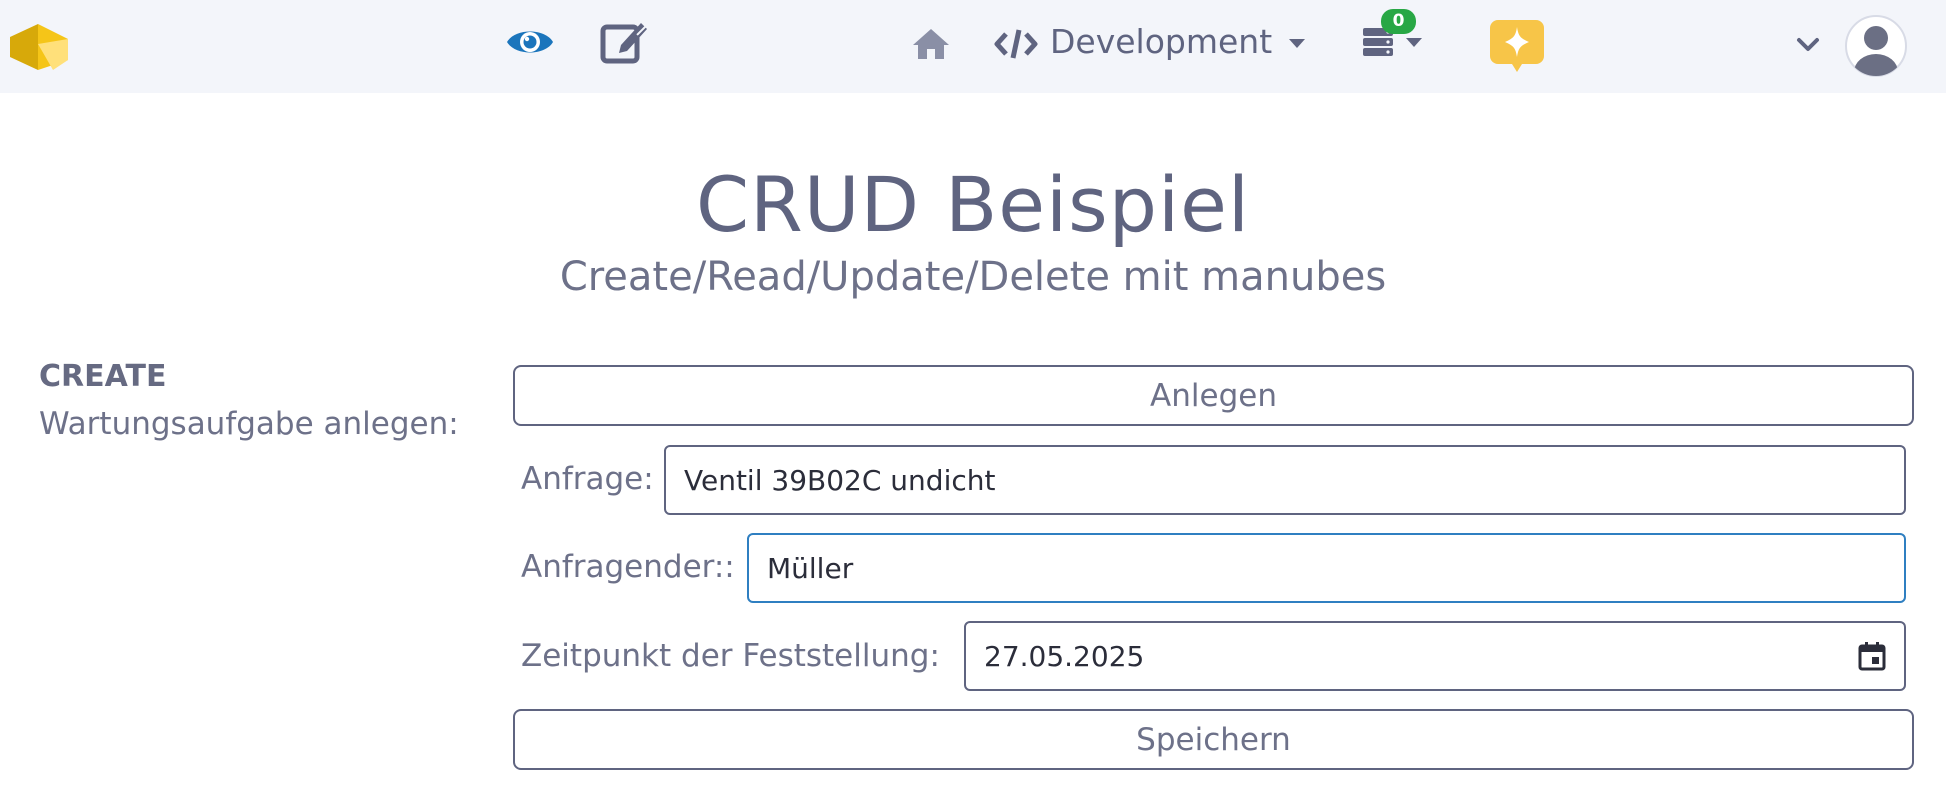 The width and height of the screenshot is (1946, 790). I want to click on date-input: 27.05.2025, so click(1435, 656).